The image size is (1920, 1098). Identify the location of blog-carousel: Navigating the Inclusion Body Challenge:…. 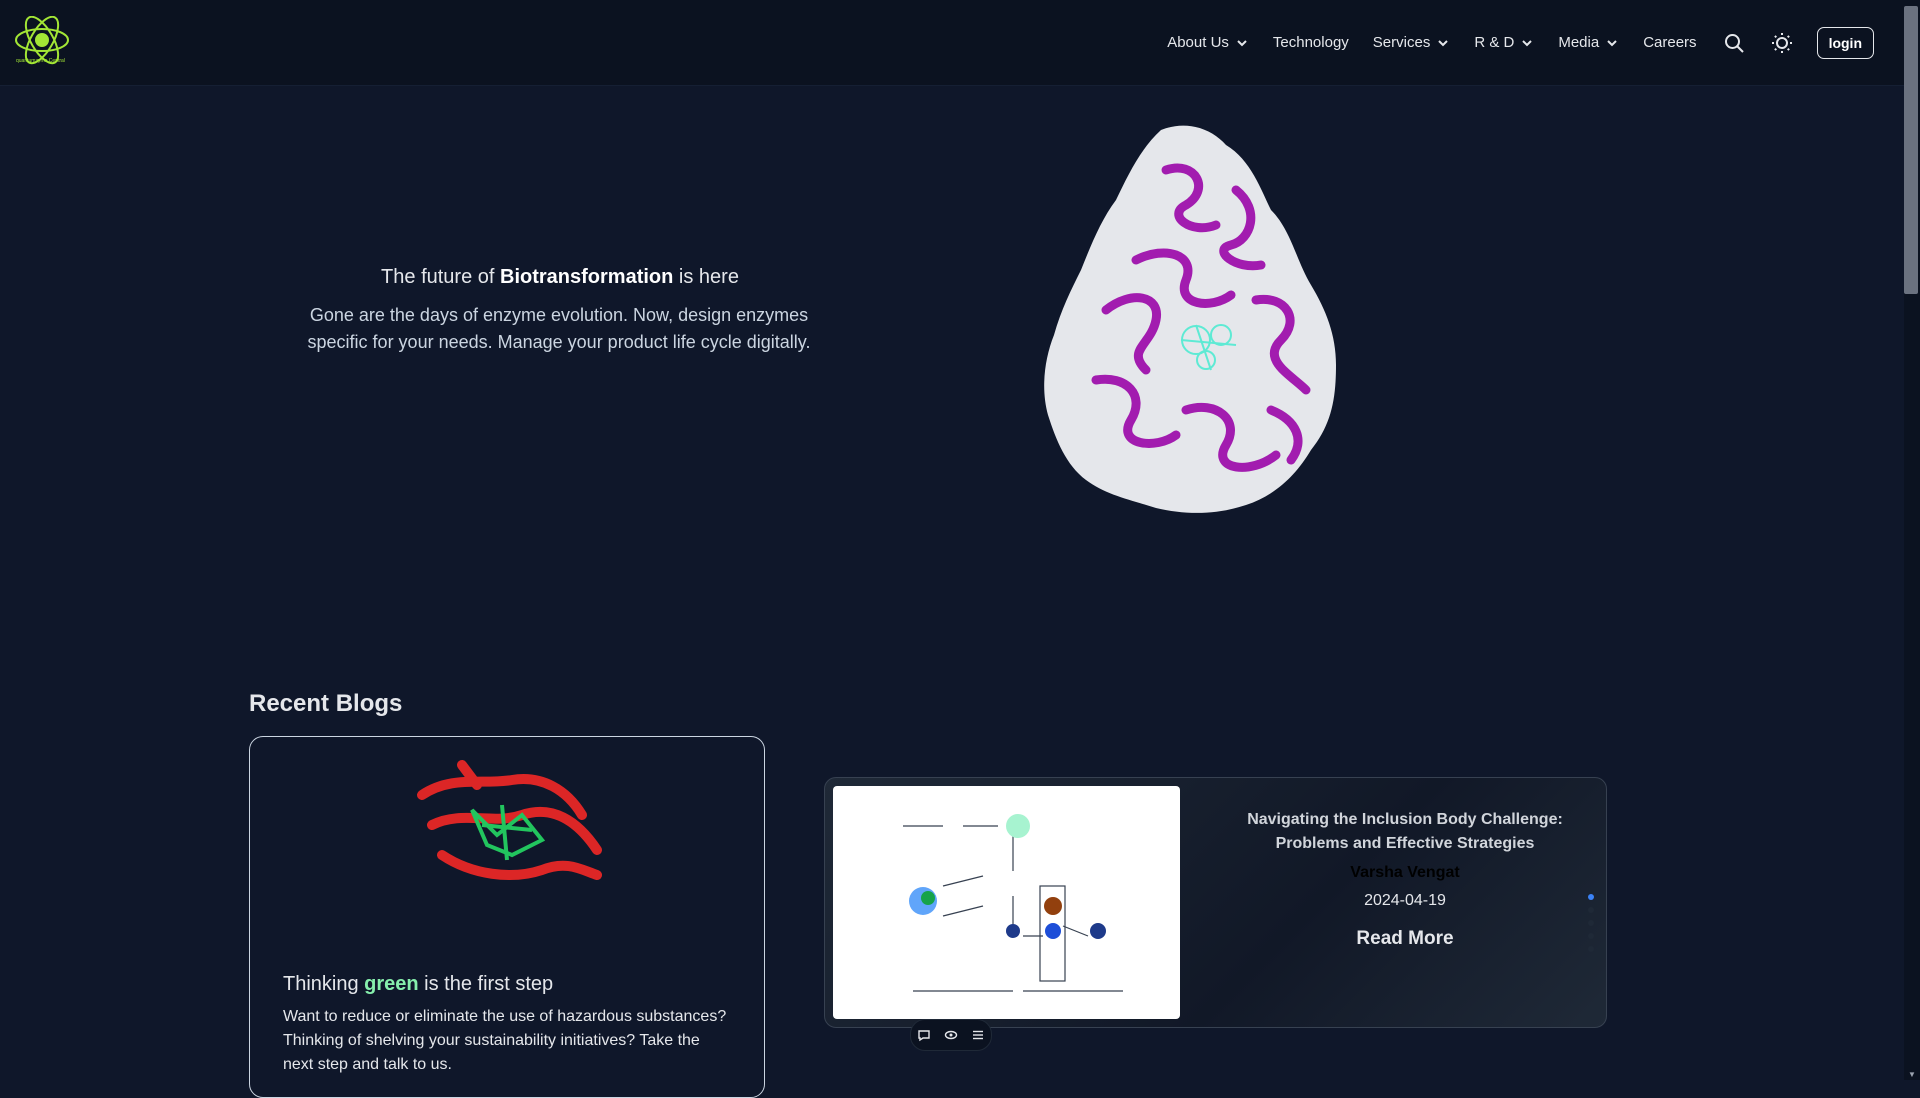
(1215, 902).